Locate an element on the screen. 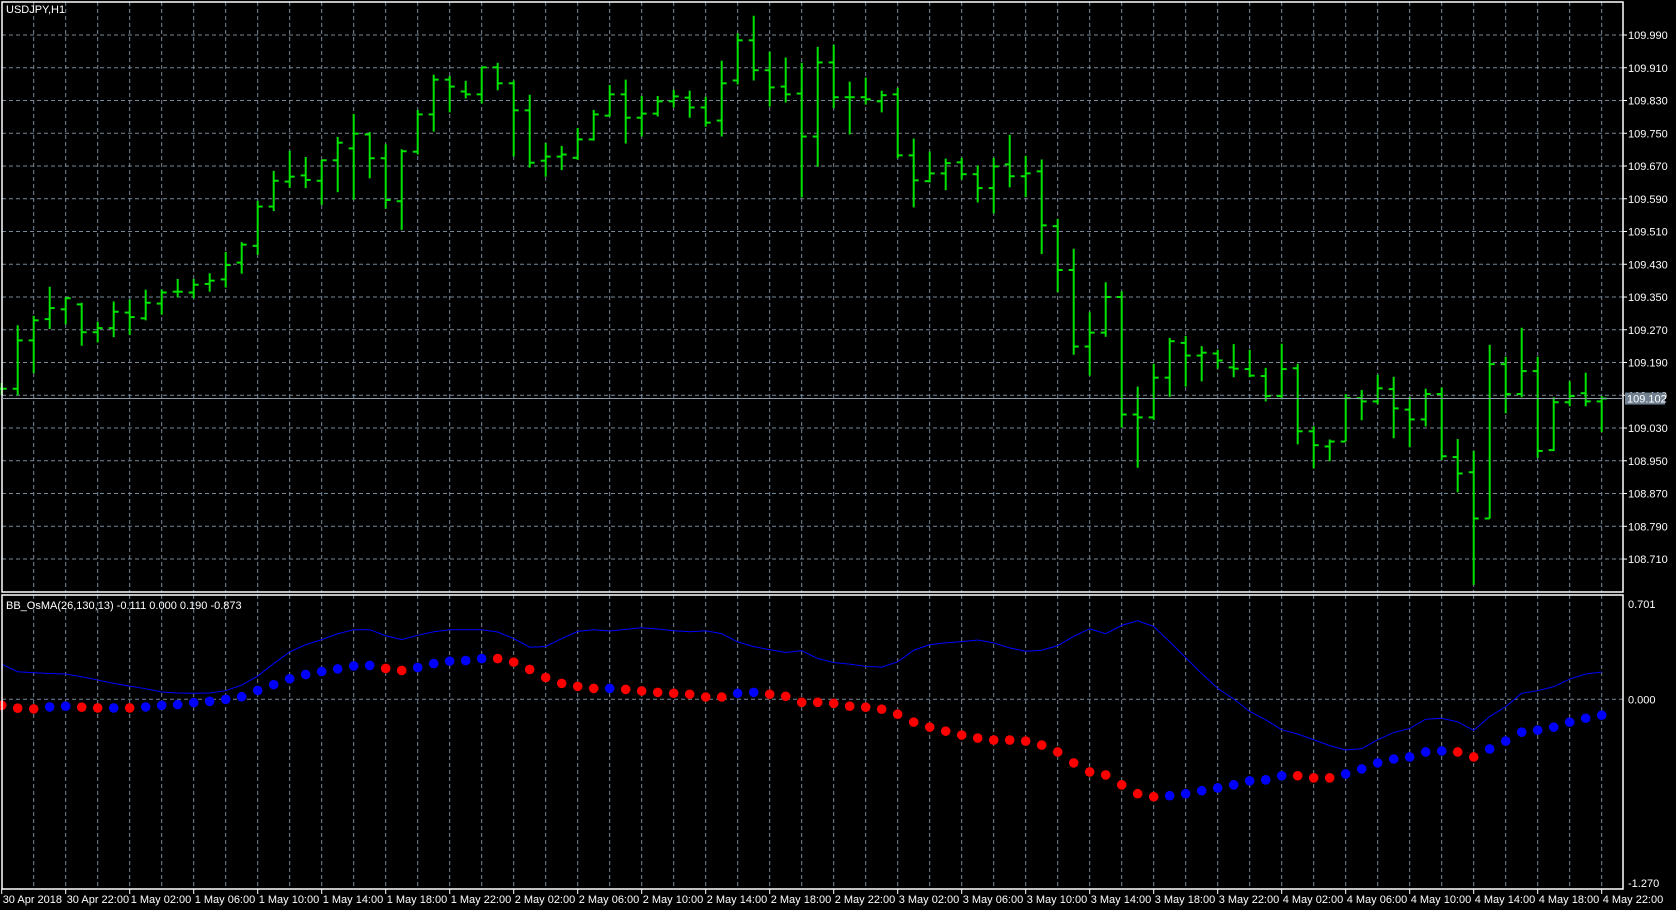 The height and width of the screenshot is (910, 1676). time-axis-label: 3 May 10:00 is located at coordinates (1057, 900).